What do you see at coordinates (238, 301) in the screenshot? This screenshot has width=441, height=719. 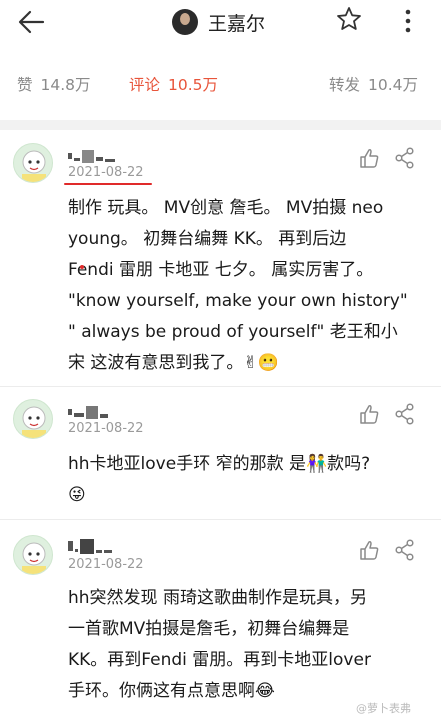 I see `comment-line: "know yourself, make your own history"` at bounding box center [238, 301].